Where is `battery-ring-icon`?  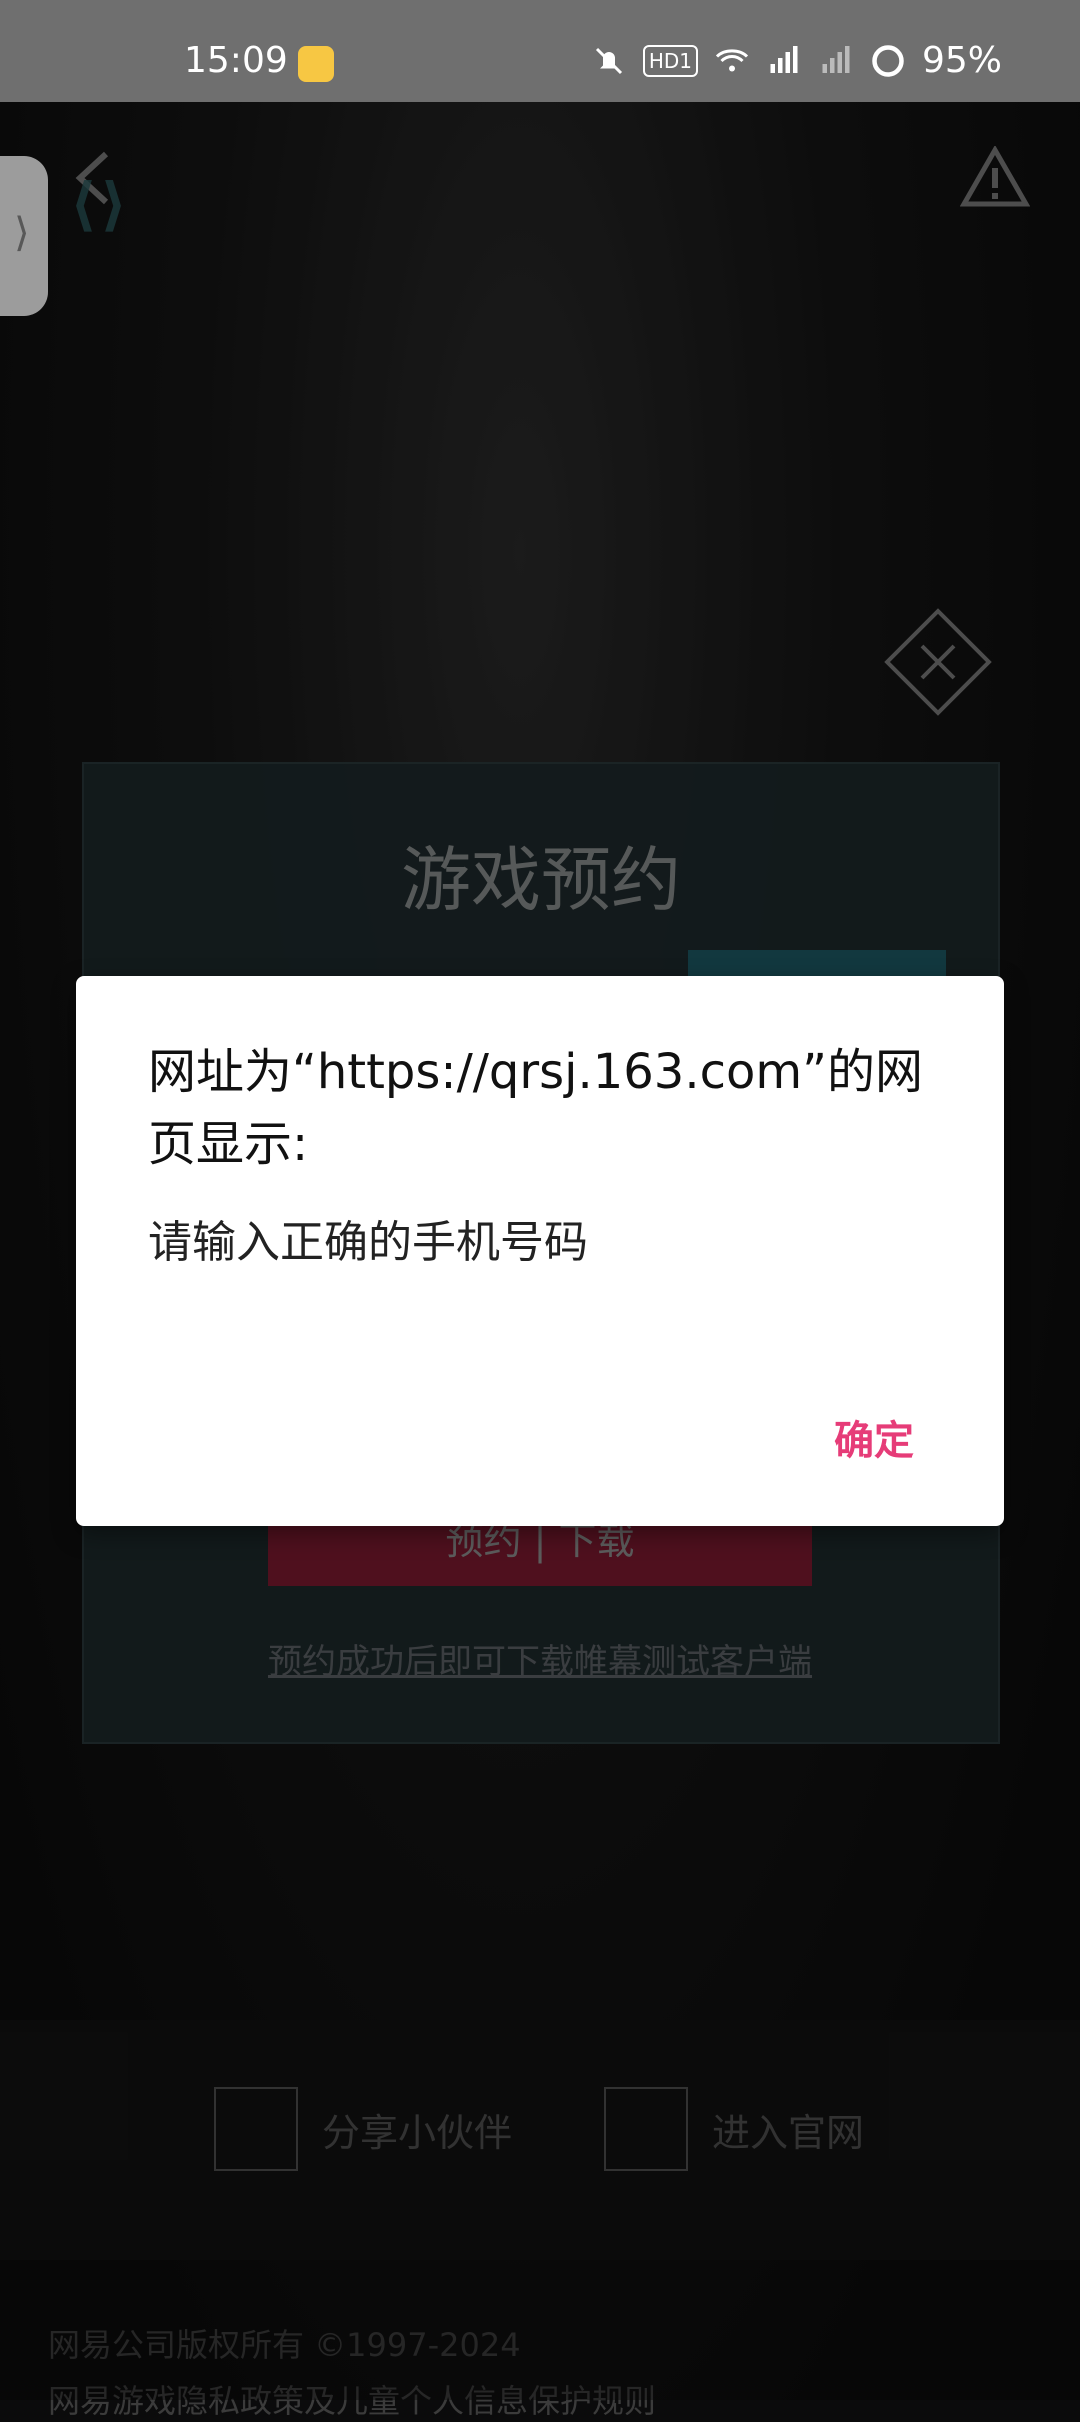
battery-ring-icon is located at coordinates (888, 60).